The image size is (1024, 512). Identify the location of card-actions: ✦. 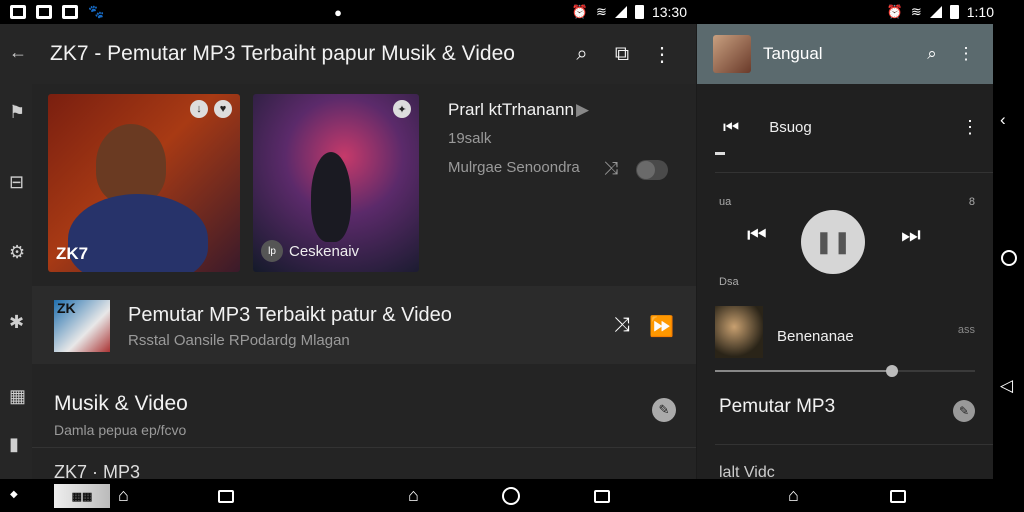
(402, 109).